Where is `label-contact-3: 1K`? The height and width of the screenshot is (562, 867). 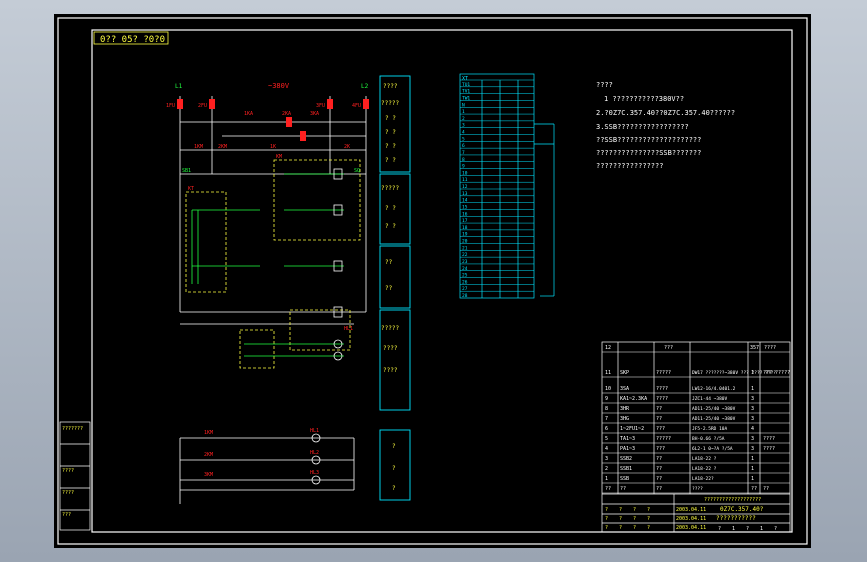
label-contact-3: 1K is located at coordinates (273, 147).